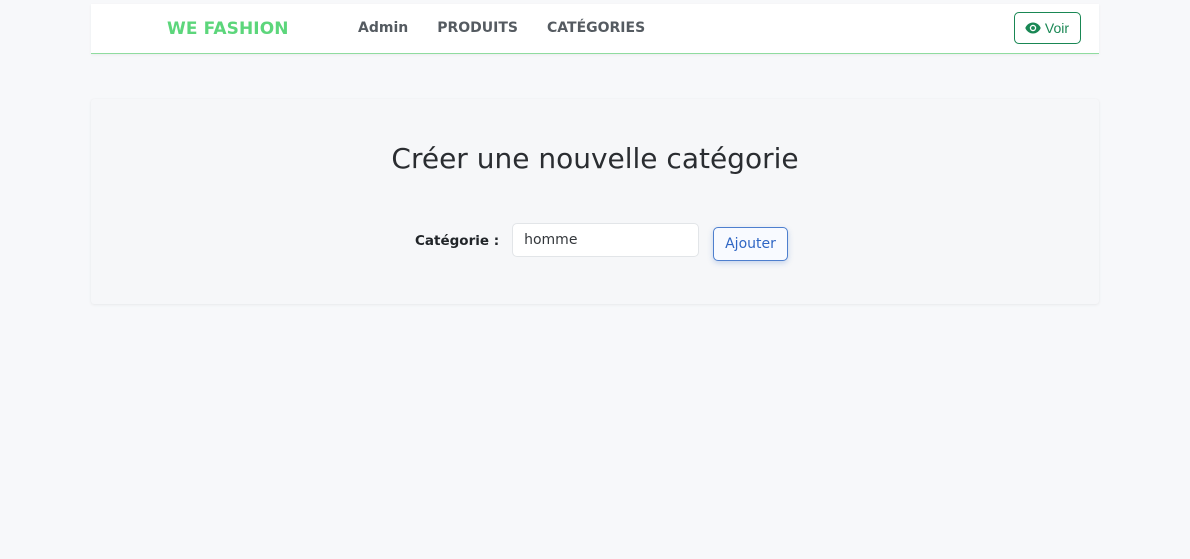  Describe the element at coordinates (750, 244) in the screenshot. I see `ajouter-button: Ajouter` at that location.